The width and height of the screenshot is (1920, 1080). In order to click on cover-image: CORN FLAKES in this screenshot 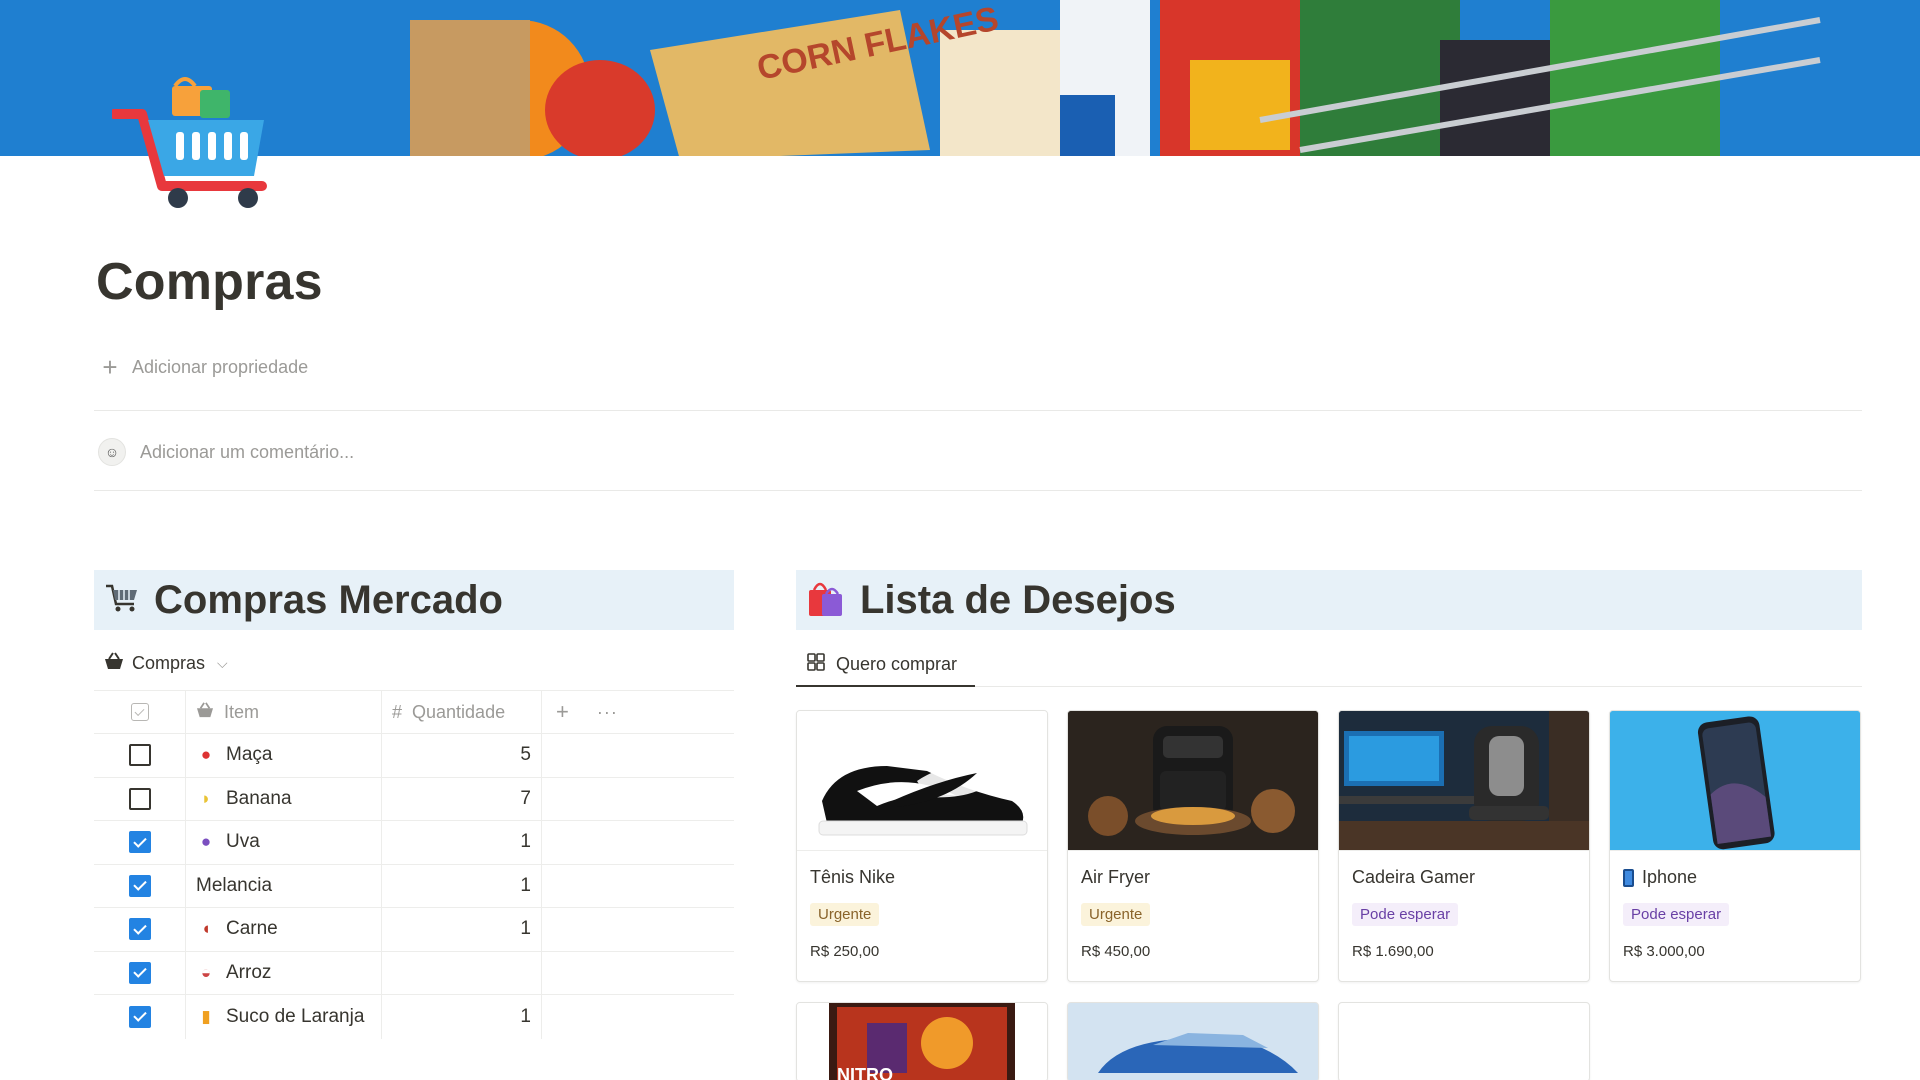, I will do `click(960, 78)`.